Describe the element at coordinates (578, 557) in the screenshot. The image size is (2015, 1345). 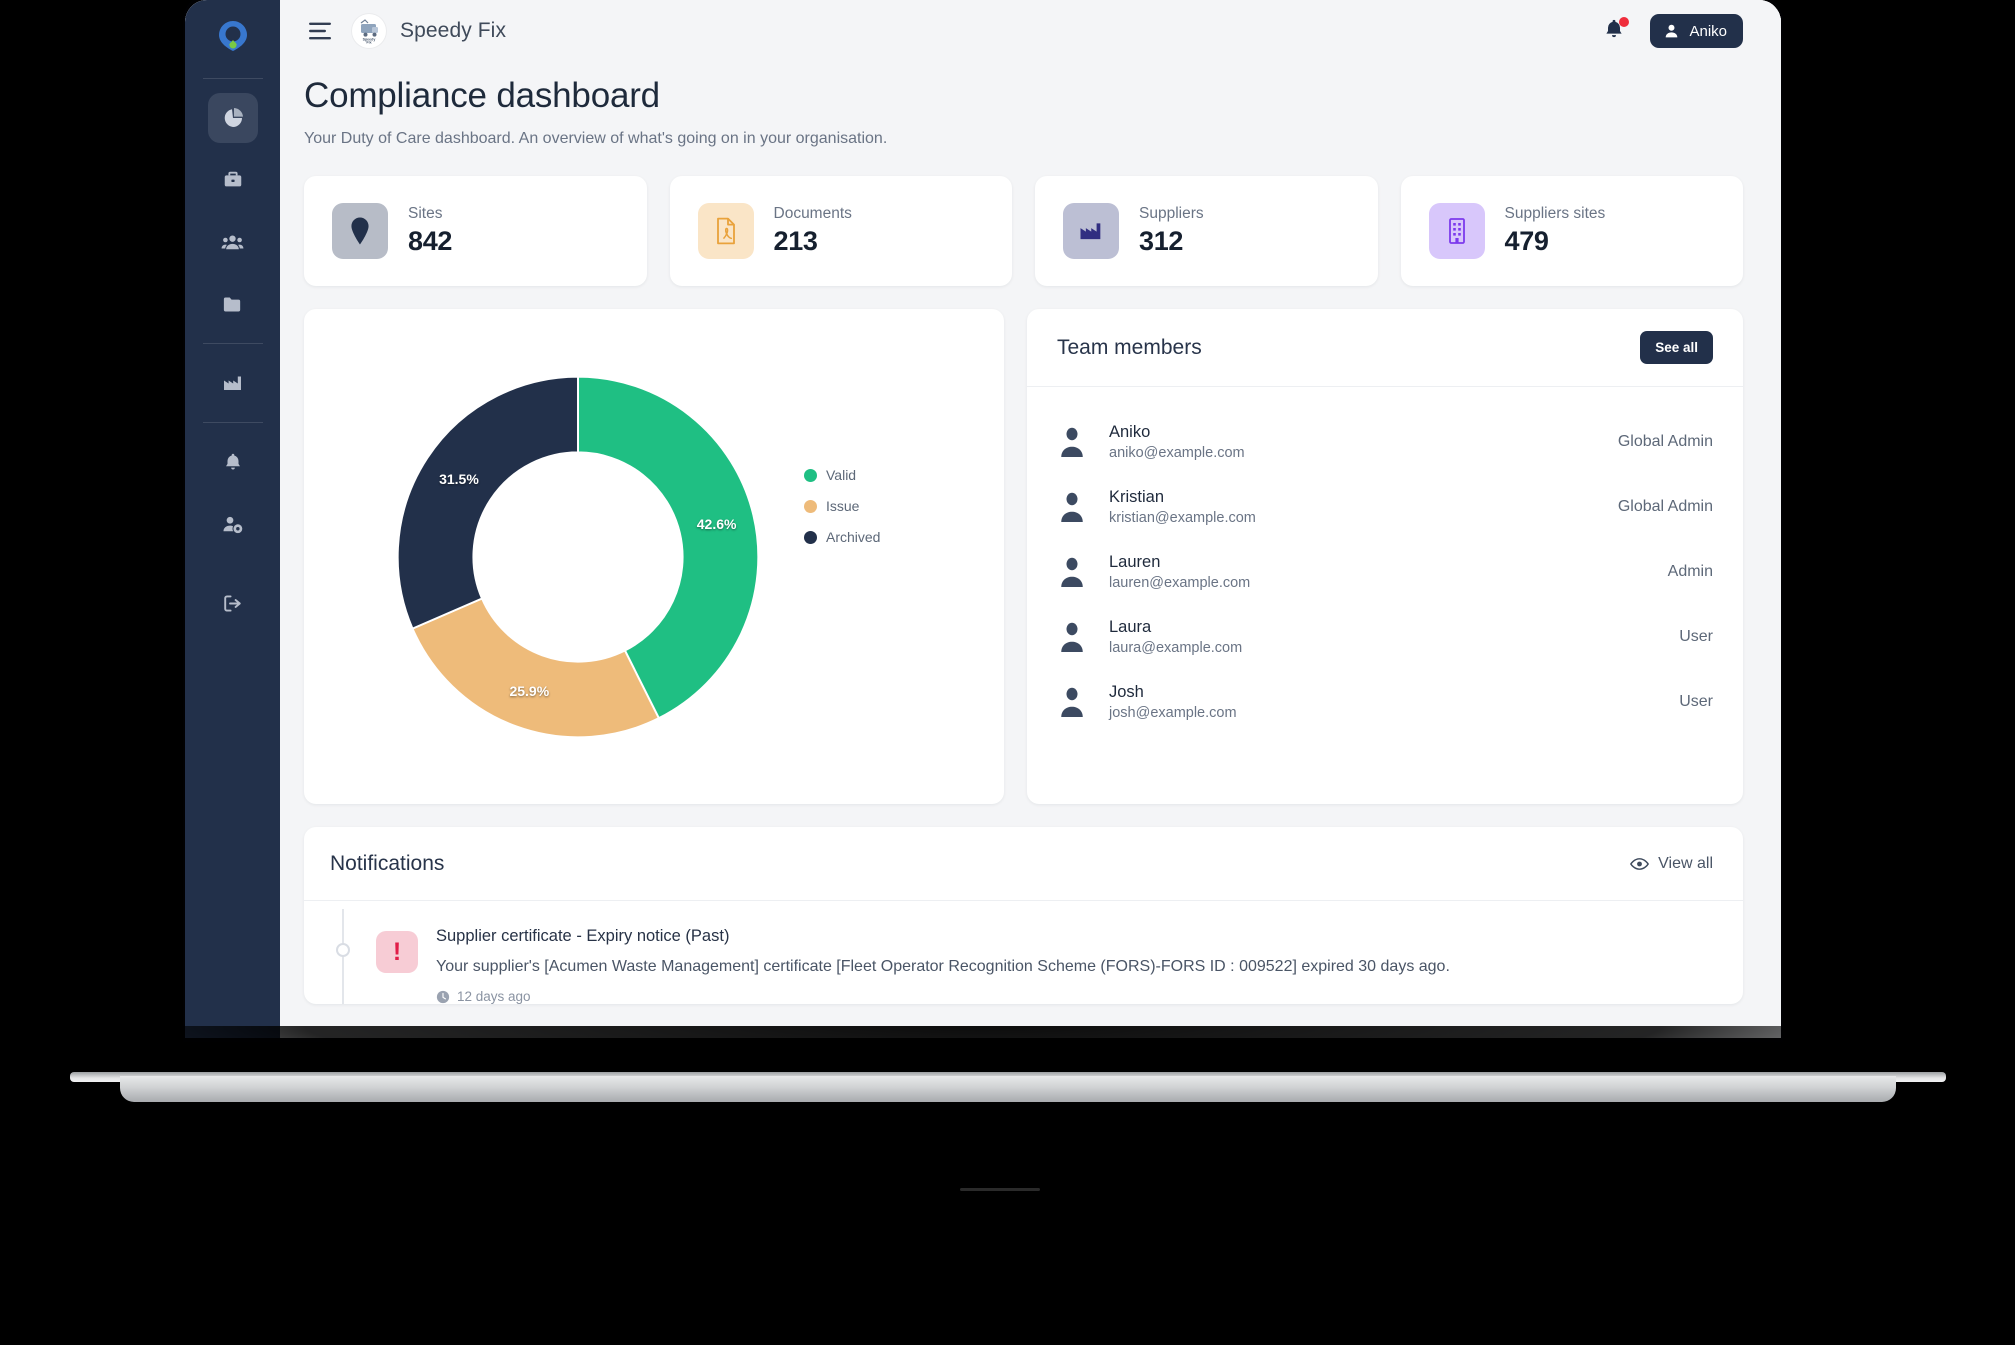
I see `donut-chart: 42.6% 25.9% 31.5%` at that location.